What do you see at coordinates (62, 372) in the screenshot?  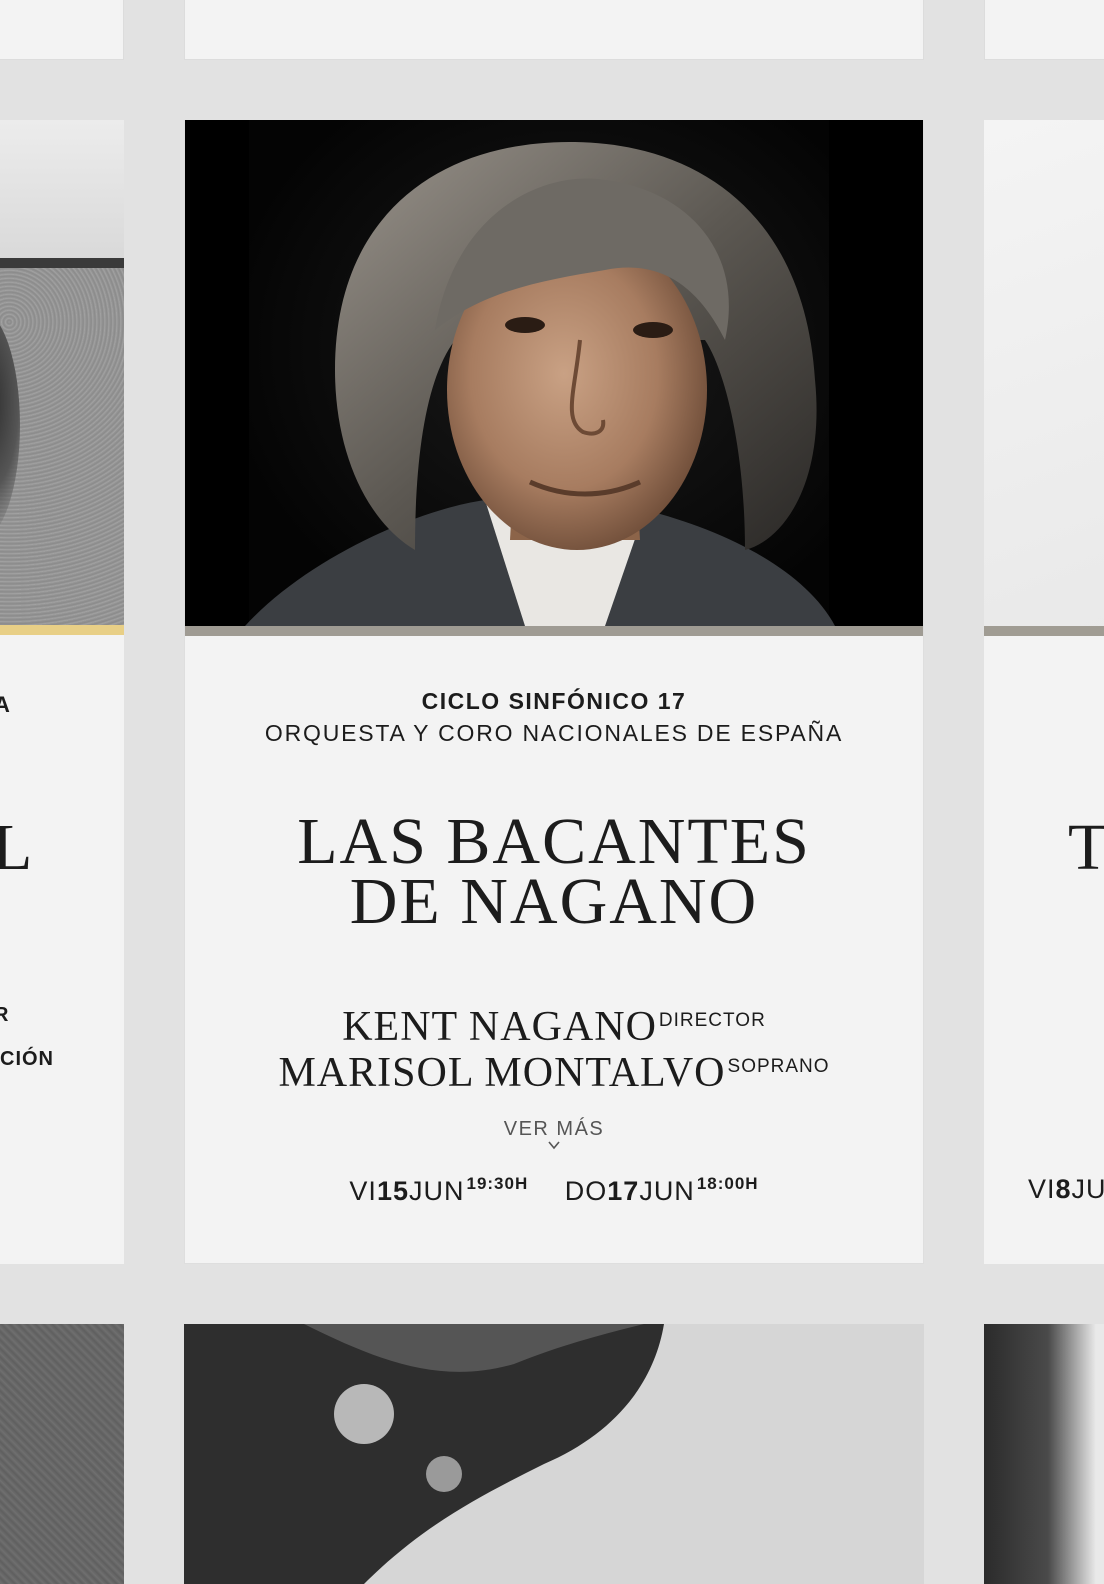 I see `left-card-photo` at bounding box center [62, 372].